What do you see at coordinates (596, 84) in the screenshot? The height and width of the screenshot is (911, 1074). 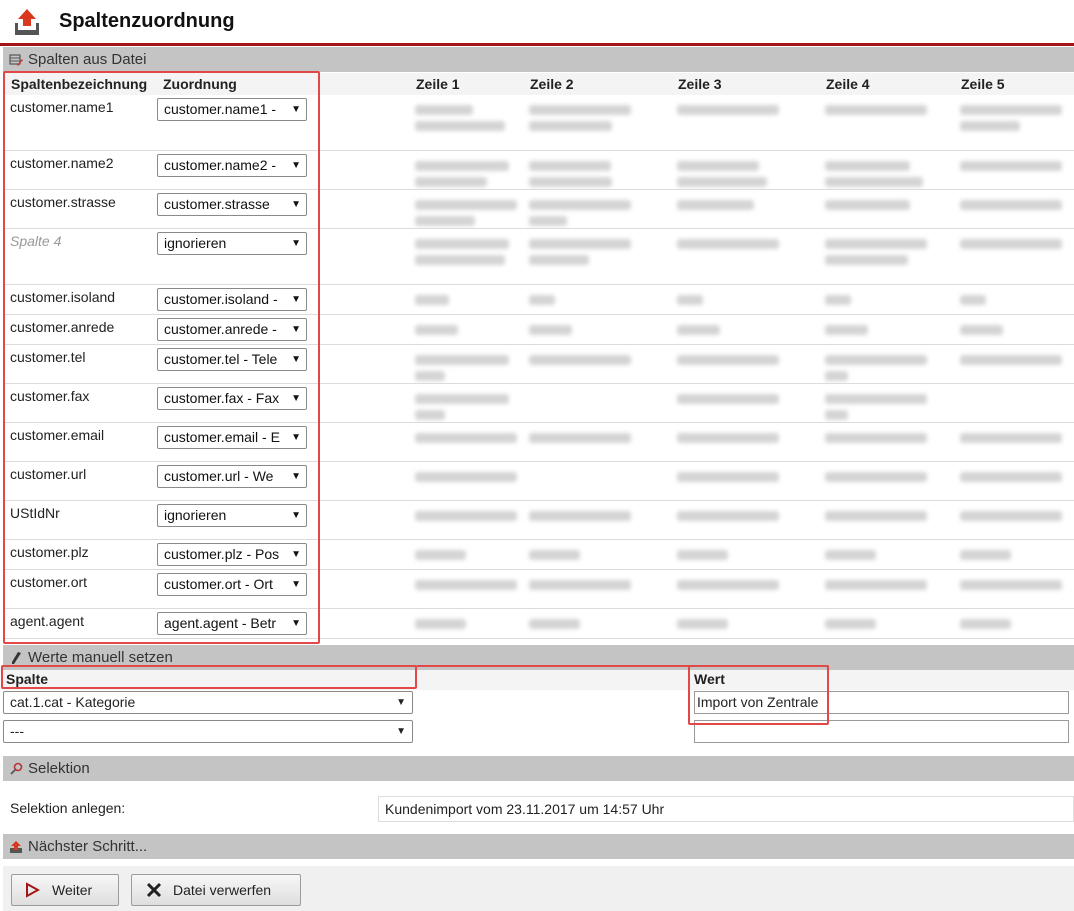 I see `header-row-2: Zeile 2` at bounding box center [596, 84].